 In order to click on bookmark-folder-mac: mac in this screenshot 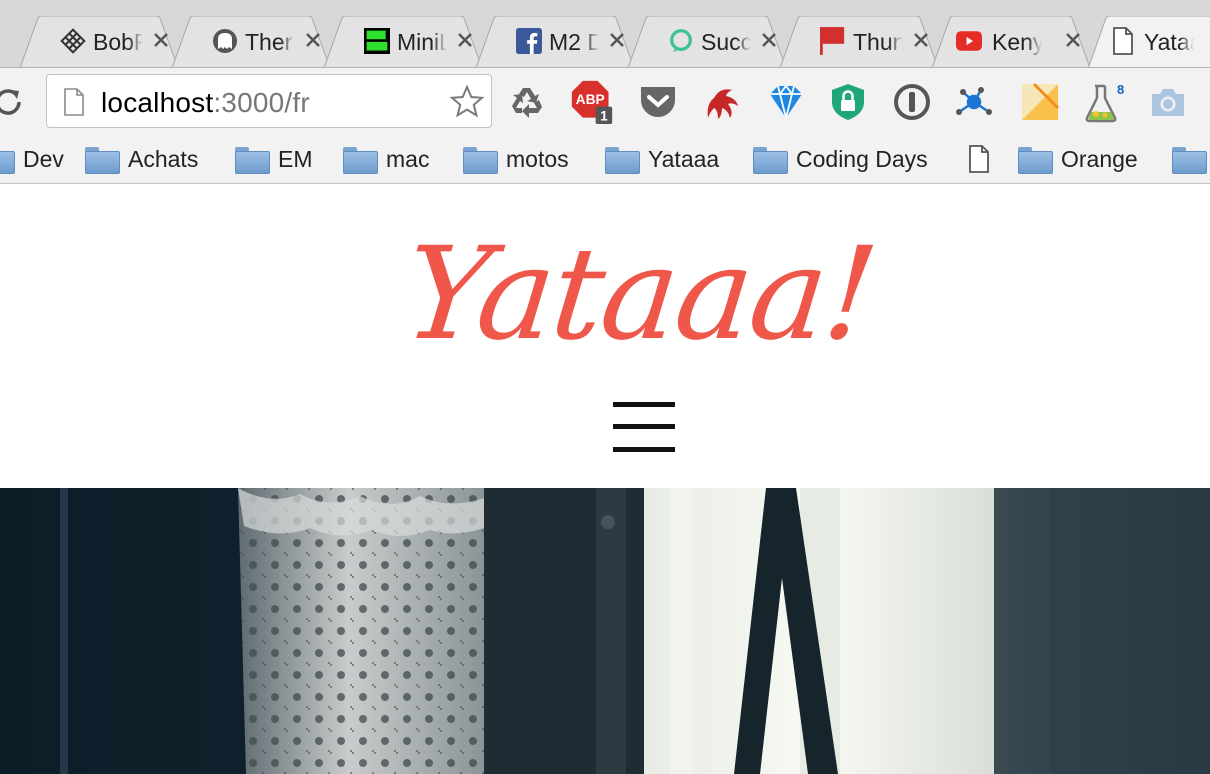, I will do `click(386, 159)`.